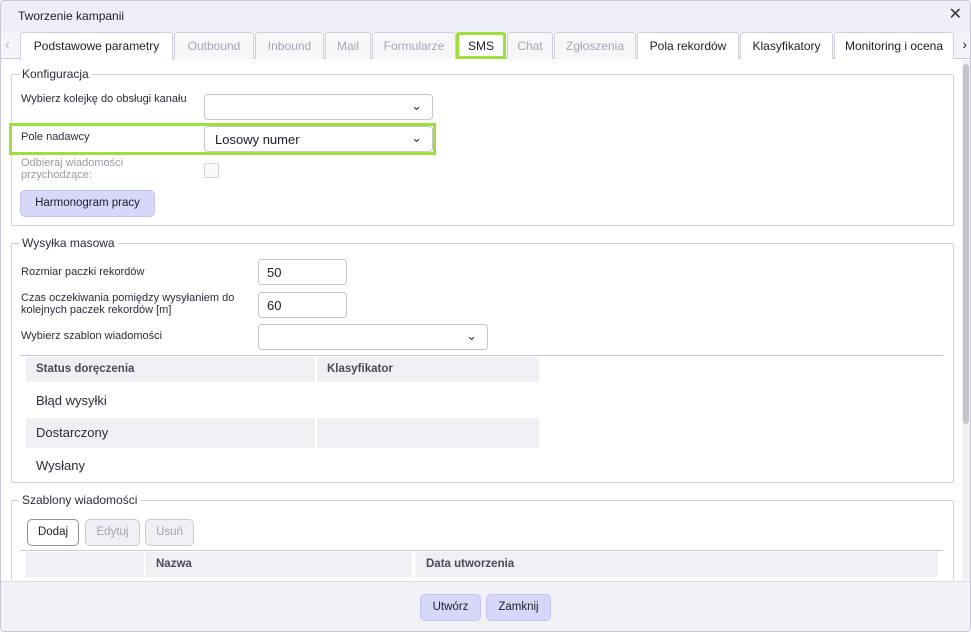  I want to click on batch-size-label: Rozmiar paczki rekordów, so click(83, 272).